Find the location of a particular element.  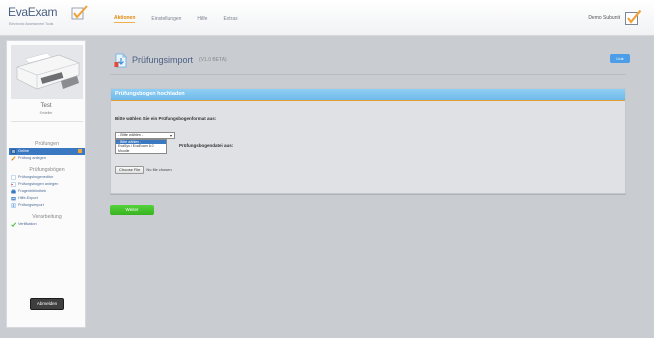

logo: EvaExam Electronic Assessment Tools is located at coordinates (54, 18).